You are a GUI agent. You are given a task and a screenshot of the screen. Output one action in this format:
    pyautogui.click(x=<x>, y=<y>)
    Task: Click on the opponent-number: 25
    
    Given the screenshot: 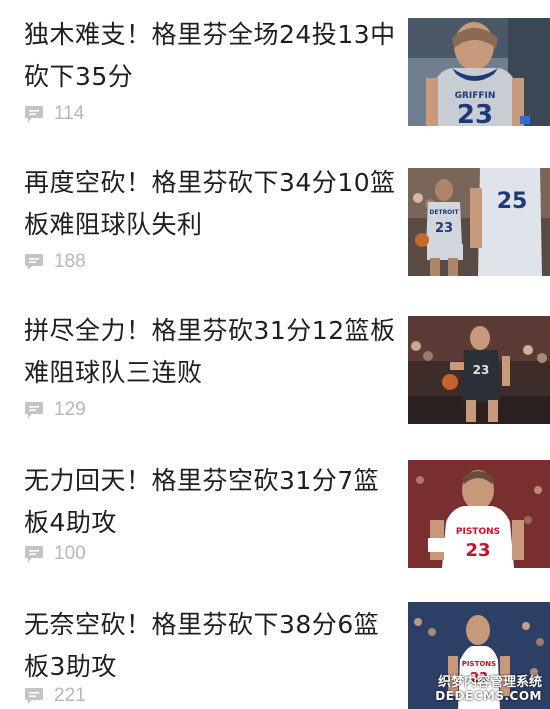 What is the action you would take?
    pyautogui.click(x=512, y=201)
    